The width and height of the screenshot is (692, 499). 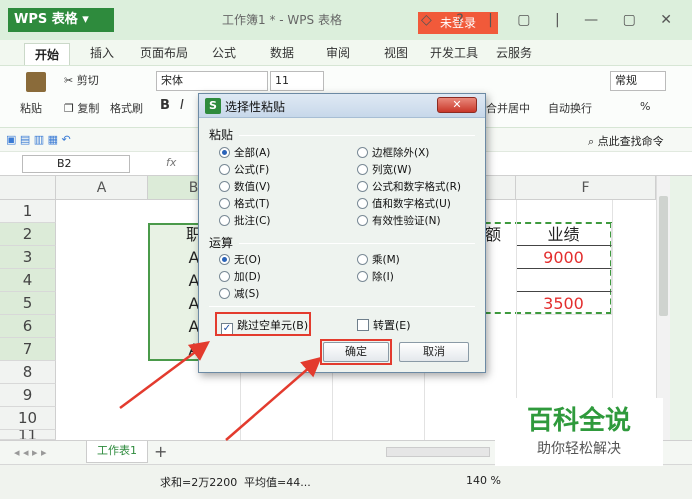 I want to click on arrow-to-ok, so click(x=273, y=398).